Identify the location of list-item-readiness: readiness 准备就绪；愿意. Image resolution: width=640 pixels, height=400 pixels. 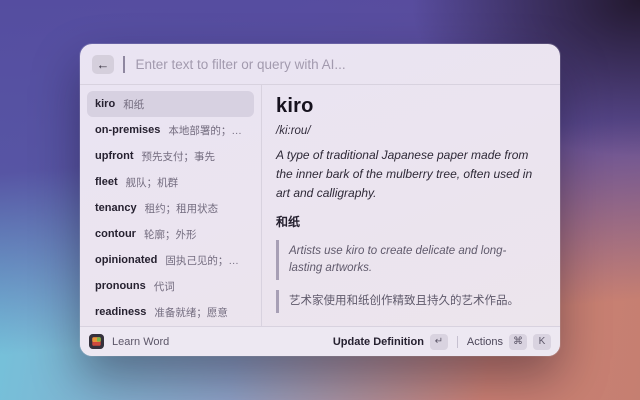
(170, 312).